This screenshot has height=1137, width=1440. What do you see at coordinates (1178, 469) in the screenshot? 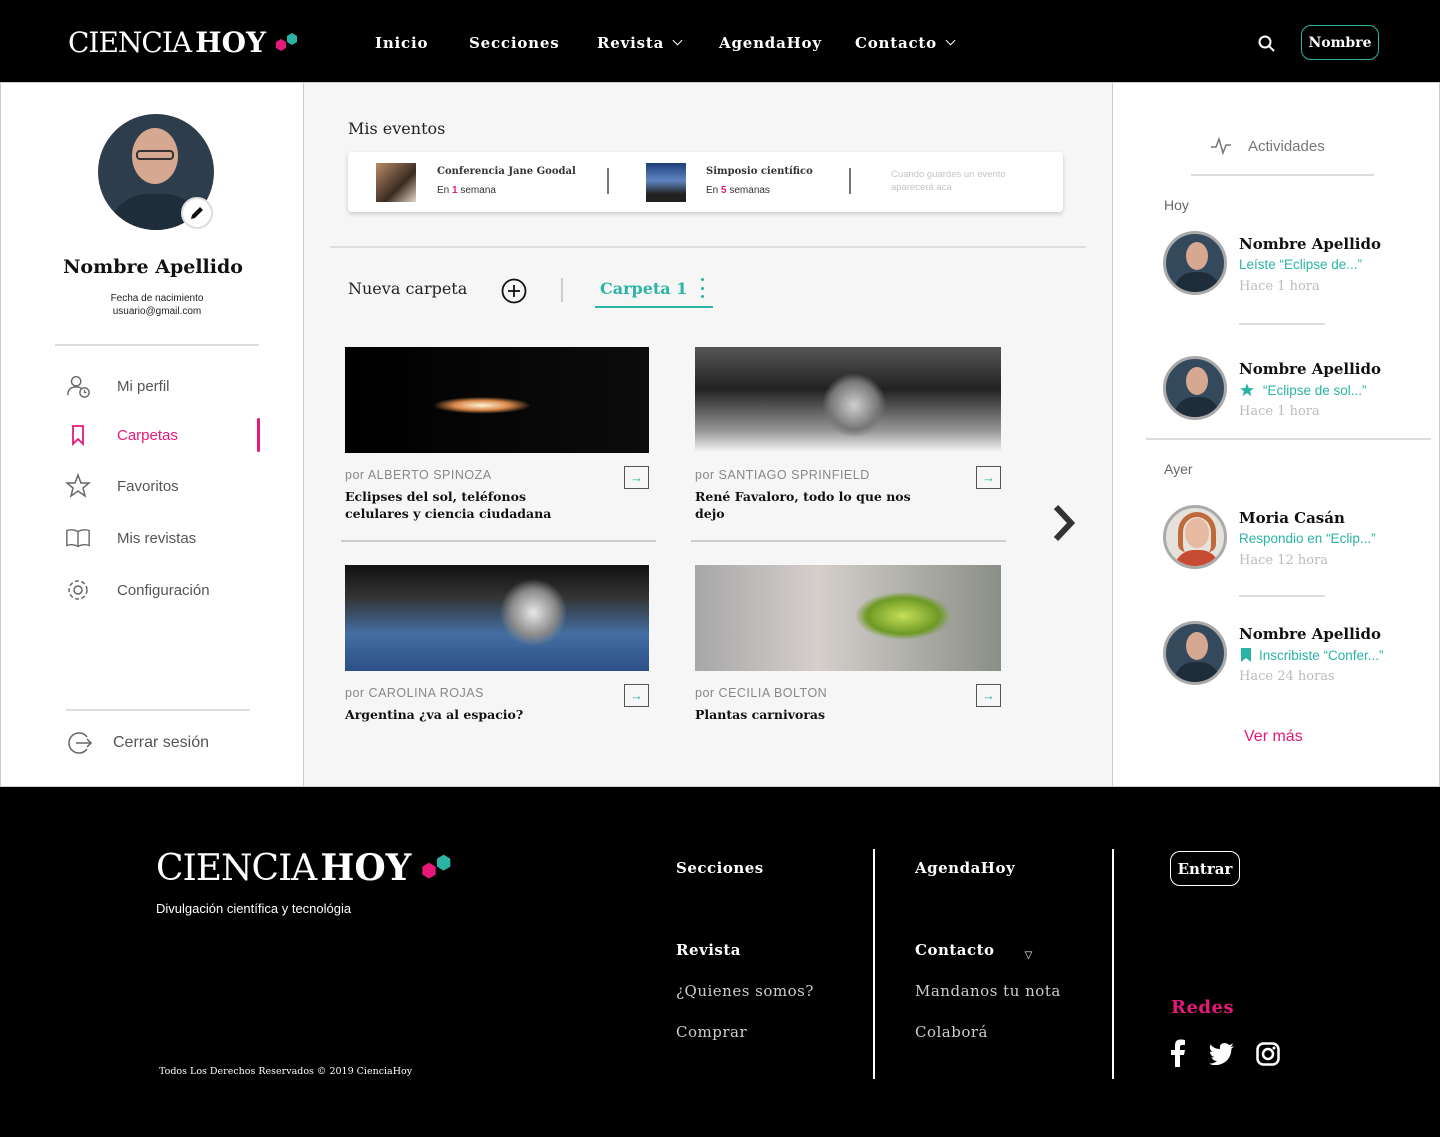
I see `section-label-ayer: Ayer` at bounding box center [1178, 469].